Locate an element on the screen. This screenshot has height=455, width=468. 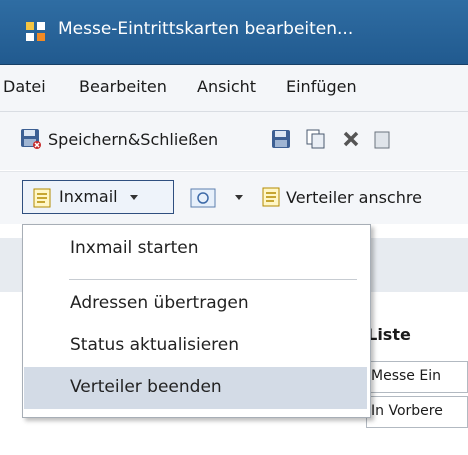
app-icon is located at coordinates (35, 31).